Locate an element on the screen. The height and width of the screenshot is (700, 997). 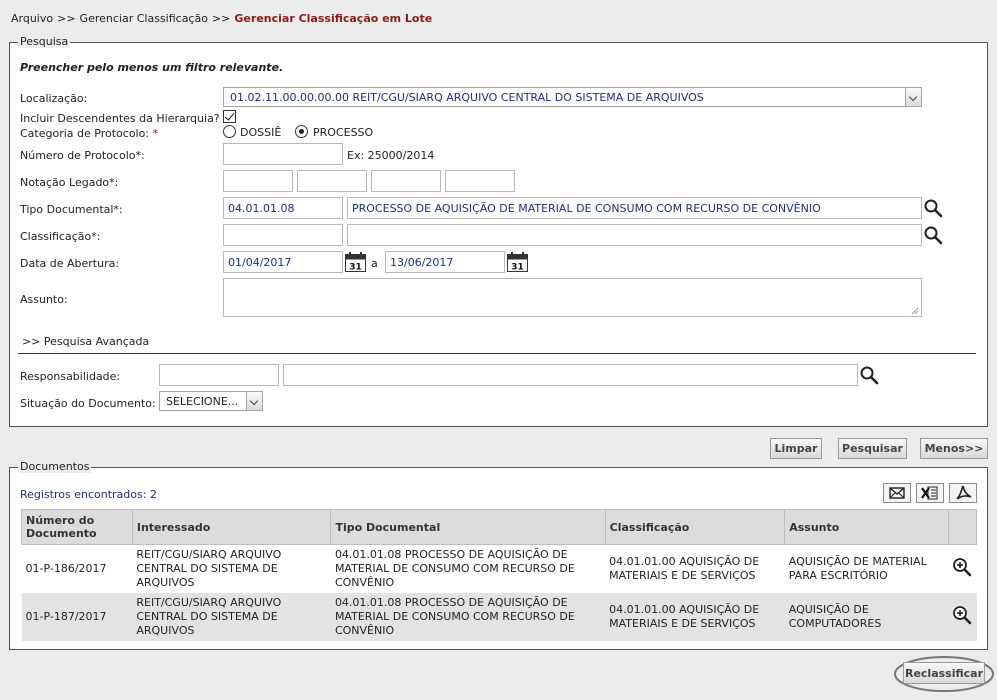
assunto-label: Assunto: is located at coordinates (44, 299).